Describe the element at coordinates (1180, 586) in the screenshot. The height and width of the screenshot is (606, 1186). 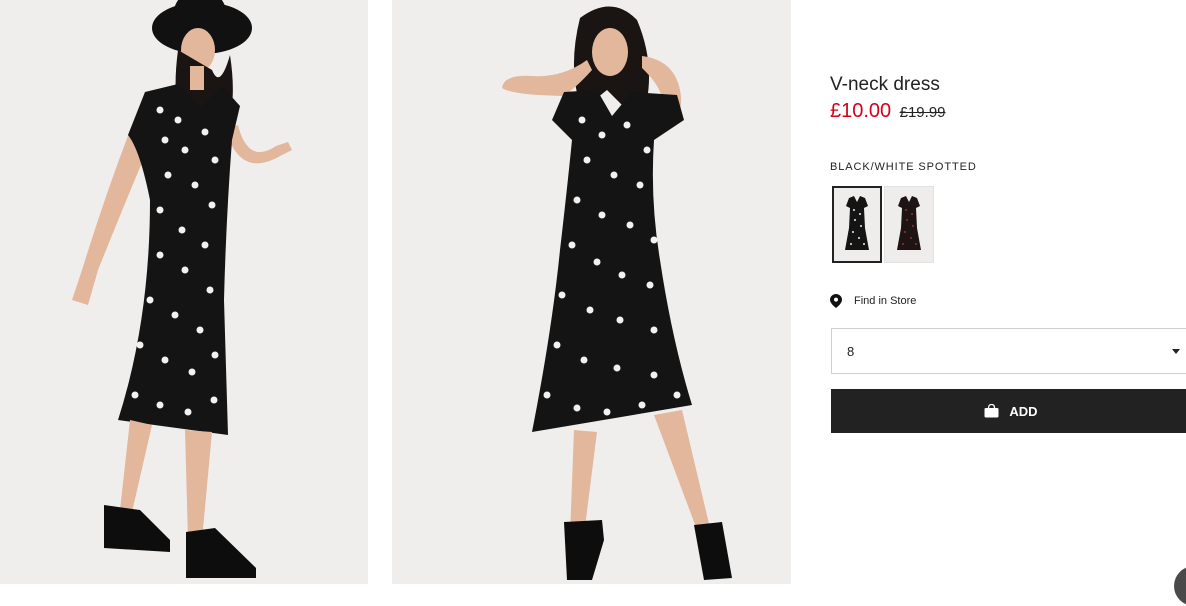
I see `chat-widget-button` at that location.